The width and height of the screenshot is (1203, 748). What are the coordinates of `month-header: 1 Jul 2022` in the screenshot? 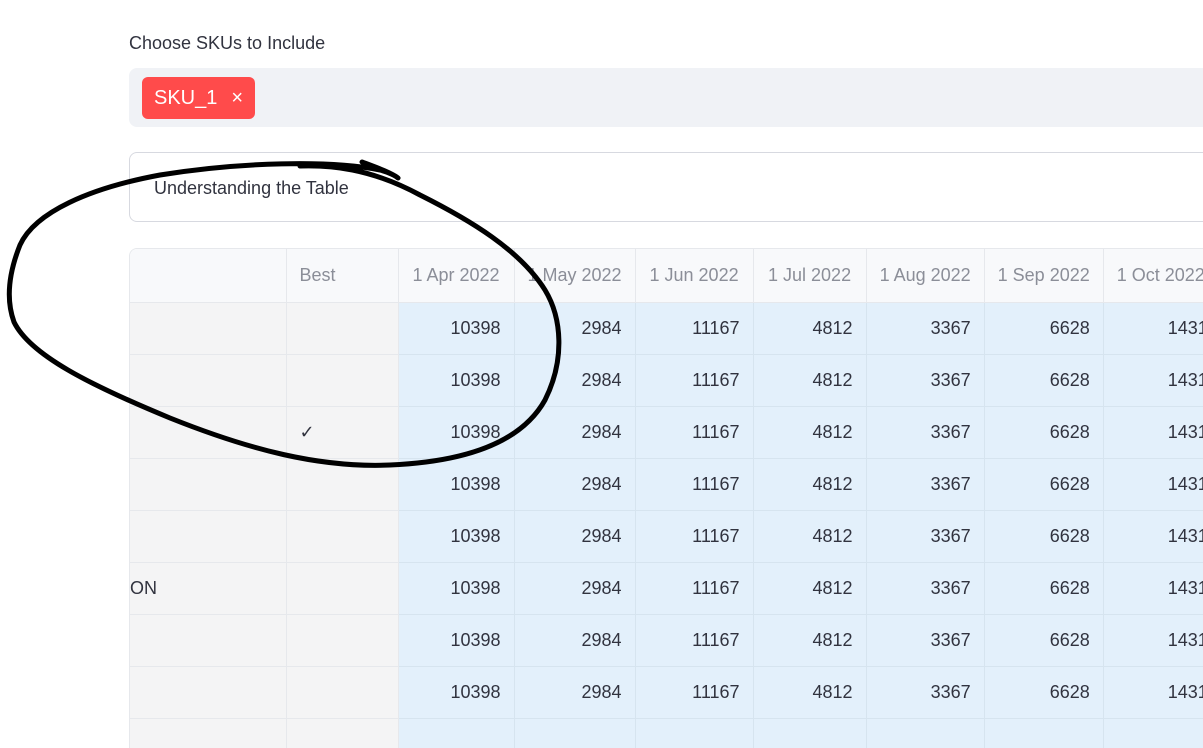 It's located at (810, 276).